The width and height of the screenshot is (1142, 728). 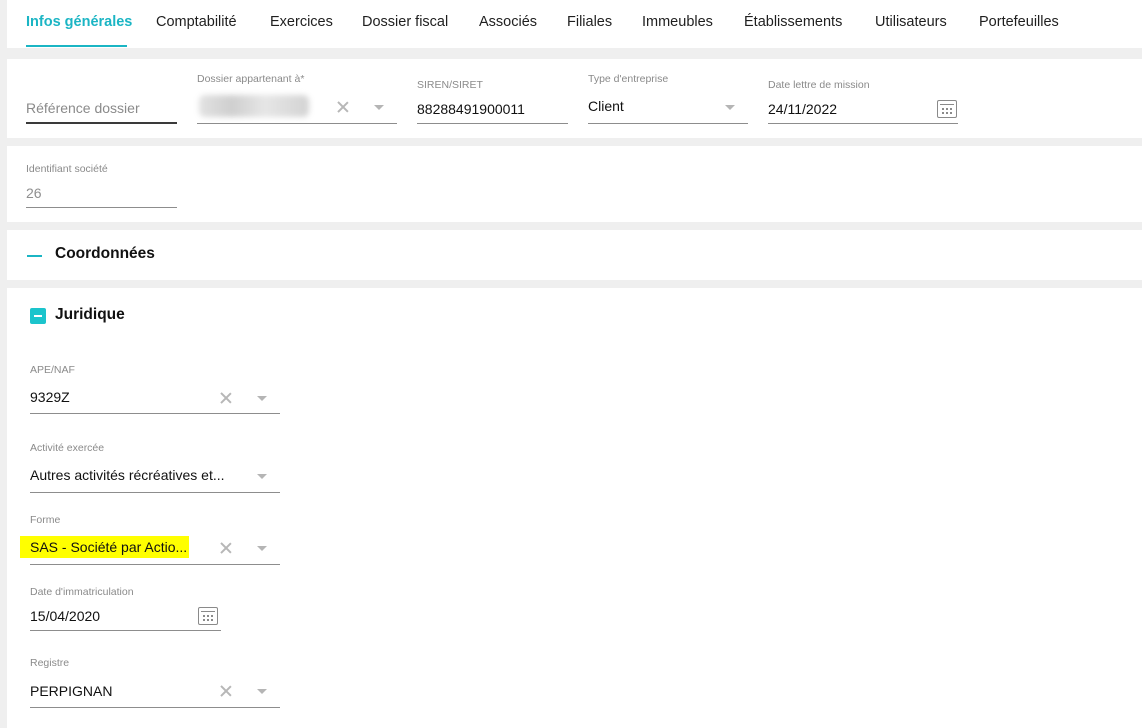 What do you see at coordinates (574, 184) in the screenshot?
I see `company-id-row: Identifiant société 26` at bounding box center [574, 184].